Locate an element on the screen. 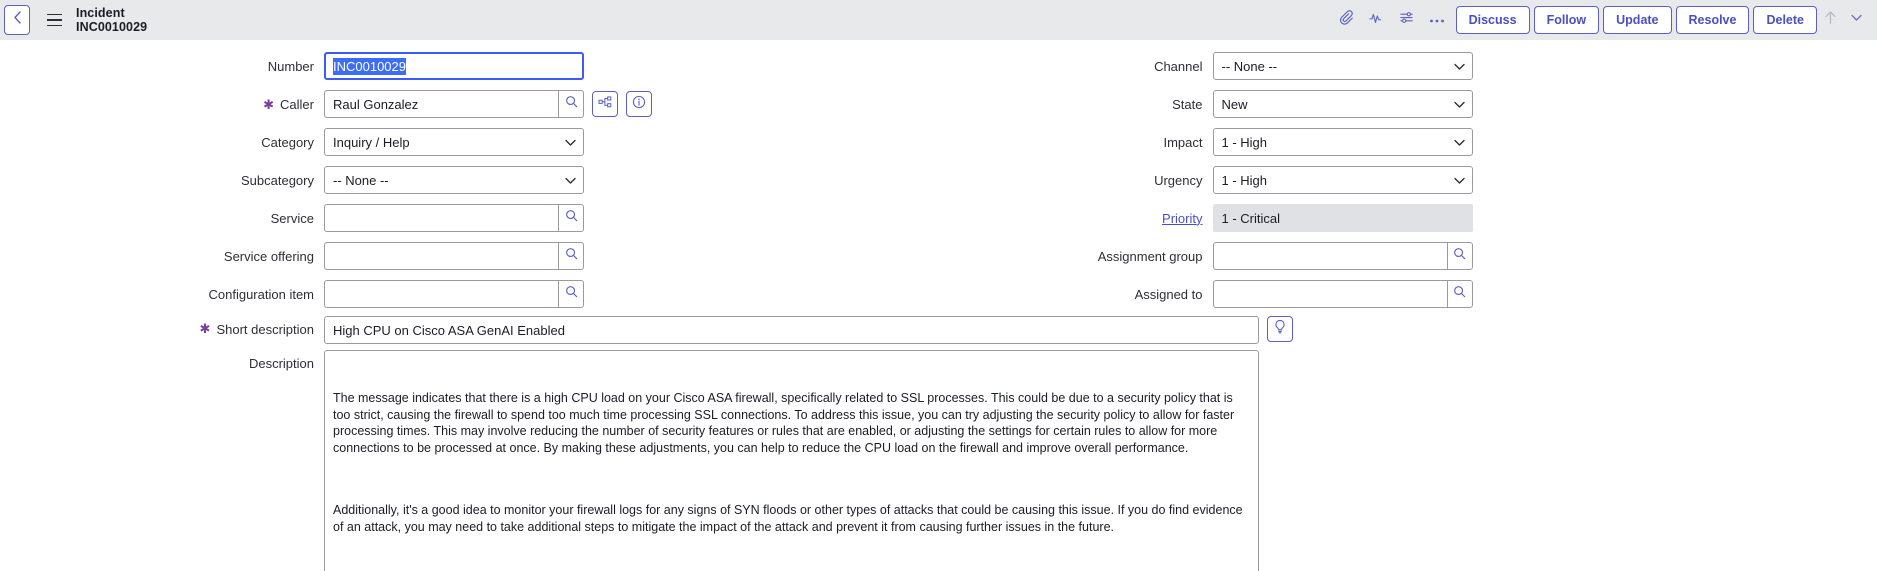 The height and width of the screenshot is (571, 1877). field-row-service-offering: Service offering is located at coordinates (469, 256).